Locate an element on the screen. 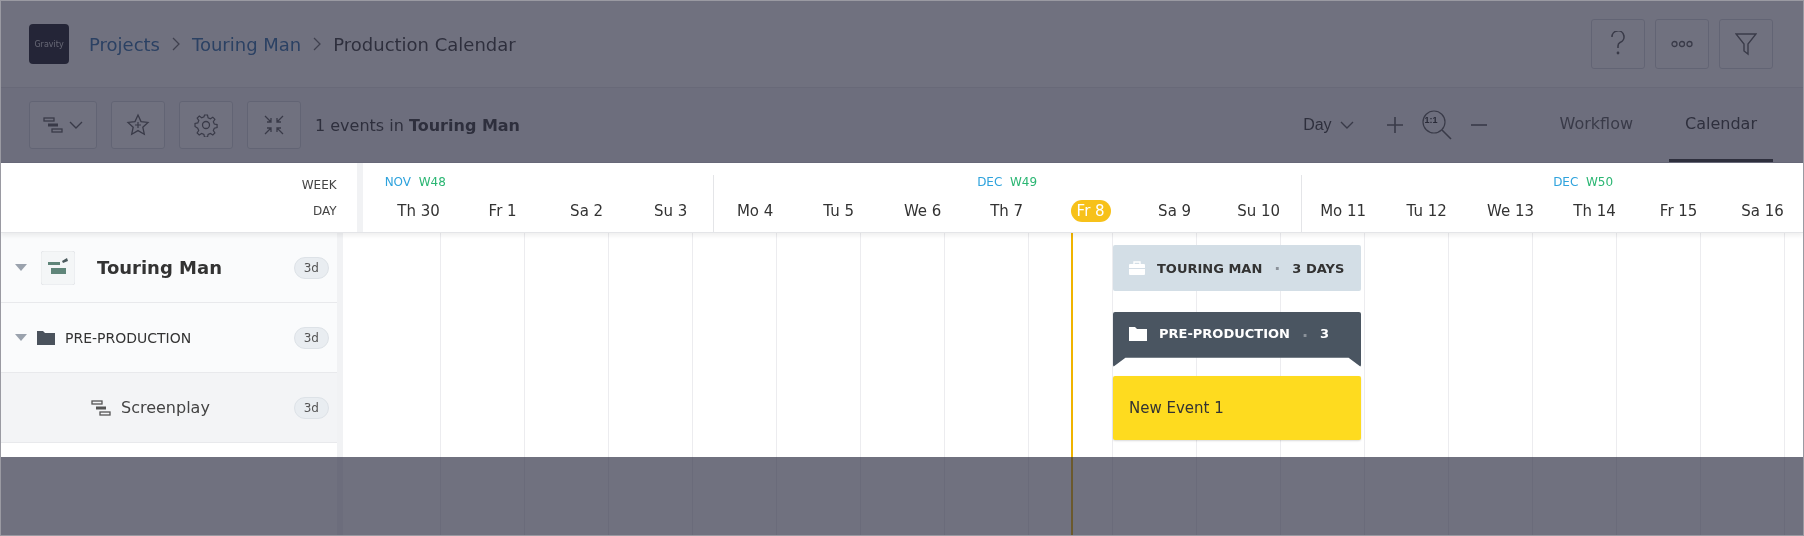 The image size is (1804, 536). more-button is located at coordinates (1682, 44).